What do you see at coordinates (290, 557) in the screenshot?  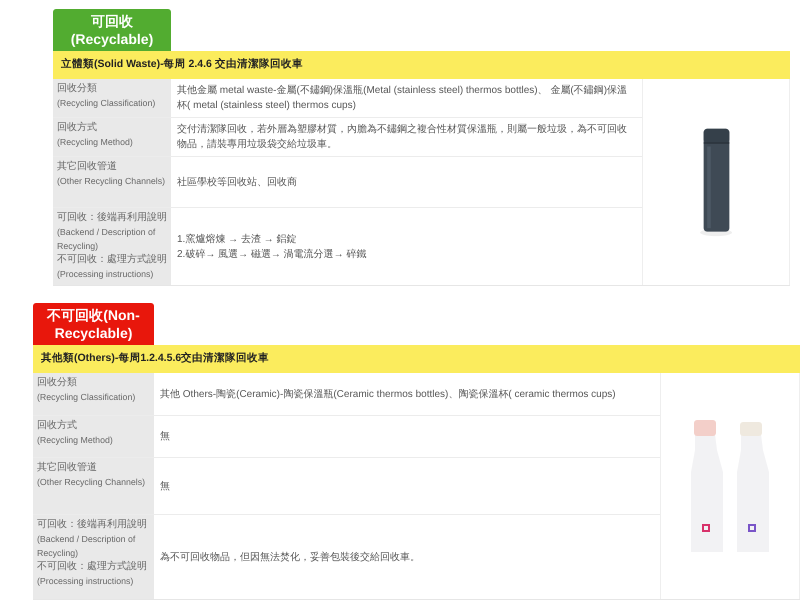 I see `row-value: 為不可回收物品，但因無法焚化，妥善包裝後交給回收車。` at bounding box center [290, 557].